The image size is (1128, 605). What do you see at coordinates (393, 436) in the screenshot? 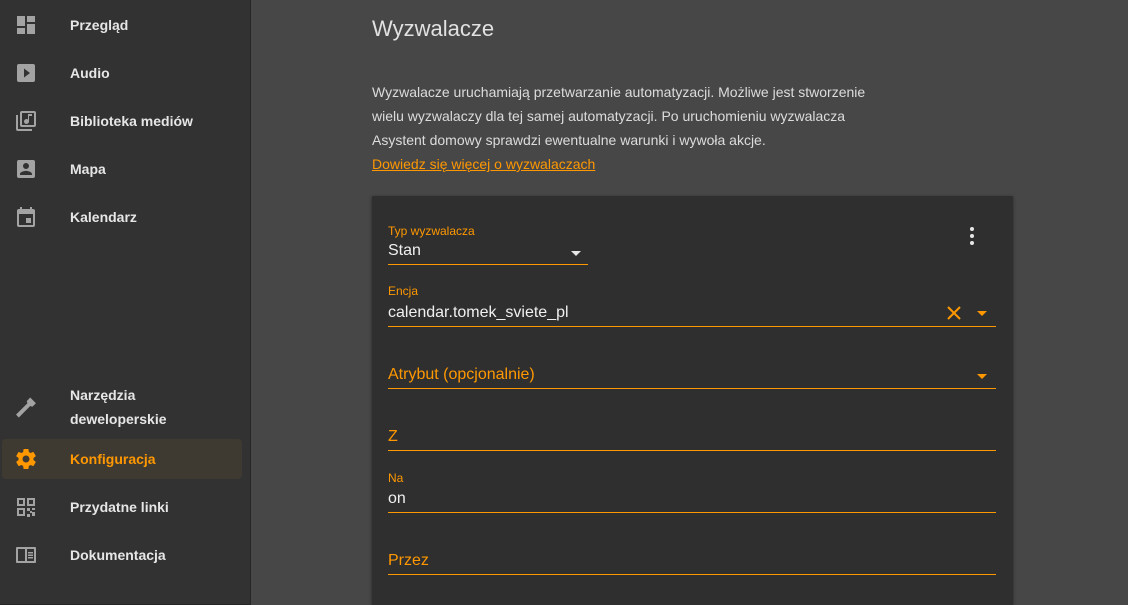
I see `from-placeholder: Z` at bounding box center [393, 436].